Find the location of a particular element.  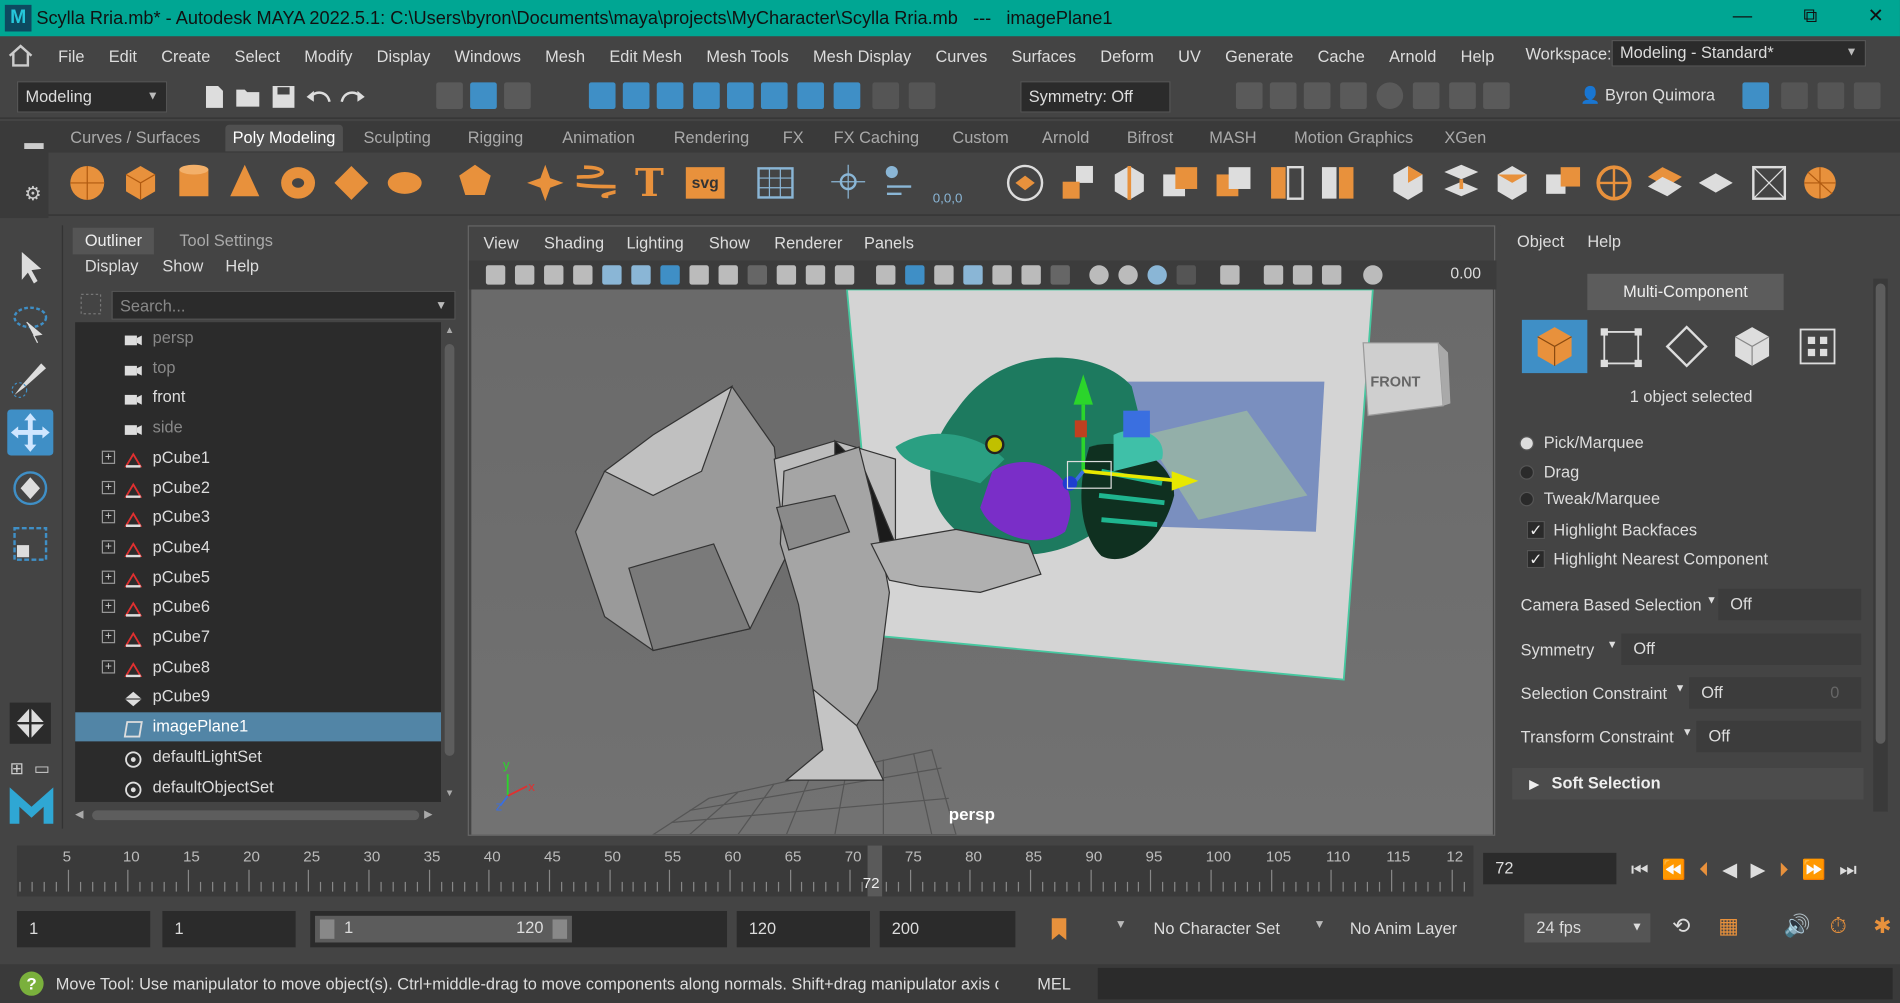

backface-culling-icon is located at coordinates (1331, 275).